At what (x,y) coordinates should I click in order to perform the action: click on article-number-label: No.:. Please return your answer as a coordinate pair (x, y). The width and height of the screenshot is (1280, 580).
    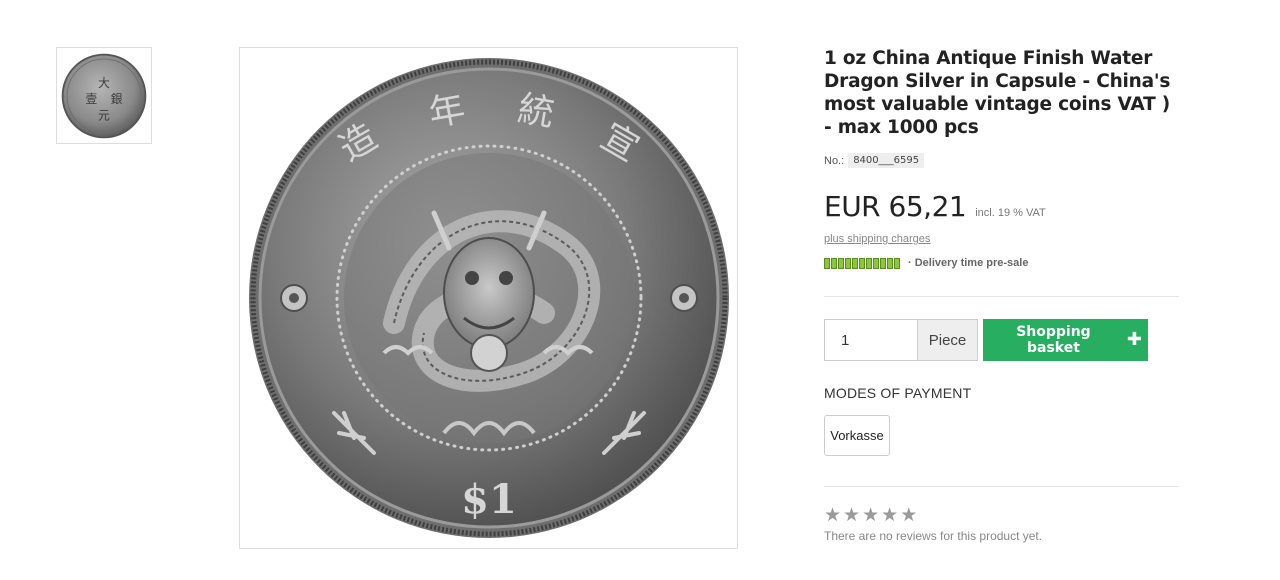
    Looking at the image, I should click on (834, 160).